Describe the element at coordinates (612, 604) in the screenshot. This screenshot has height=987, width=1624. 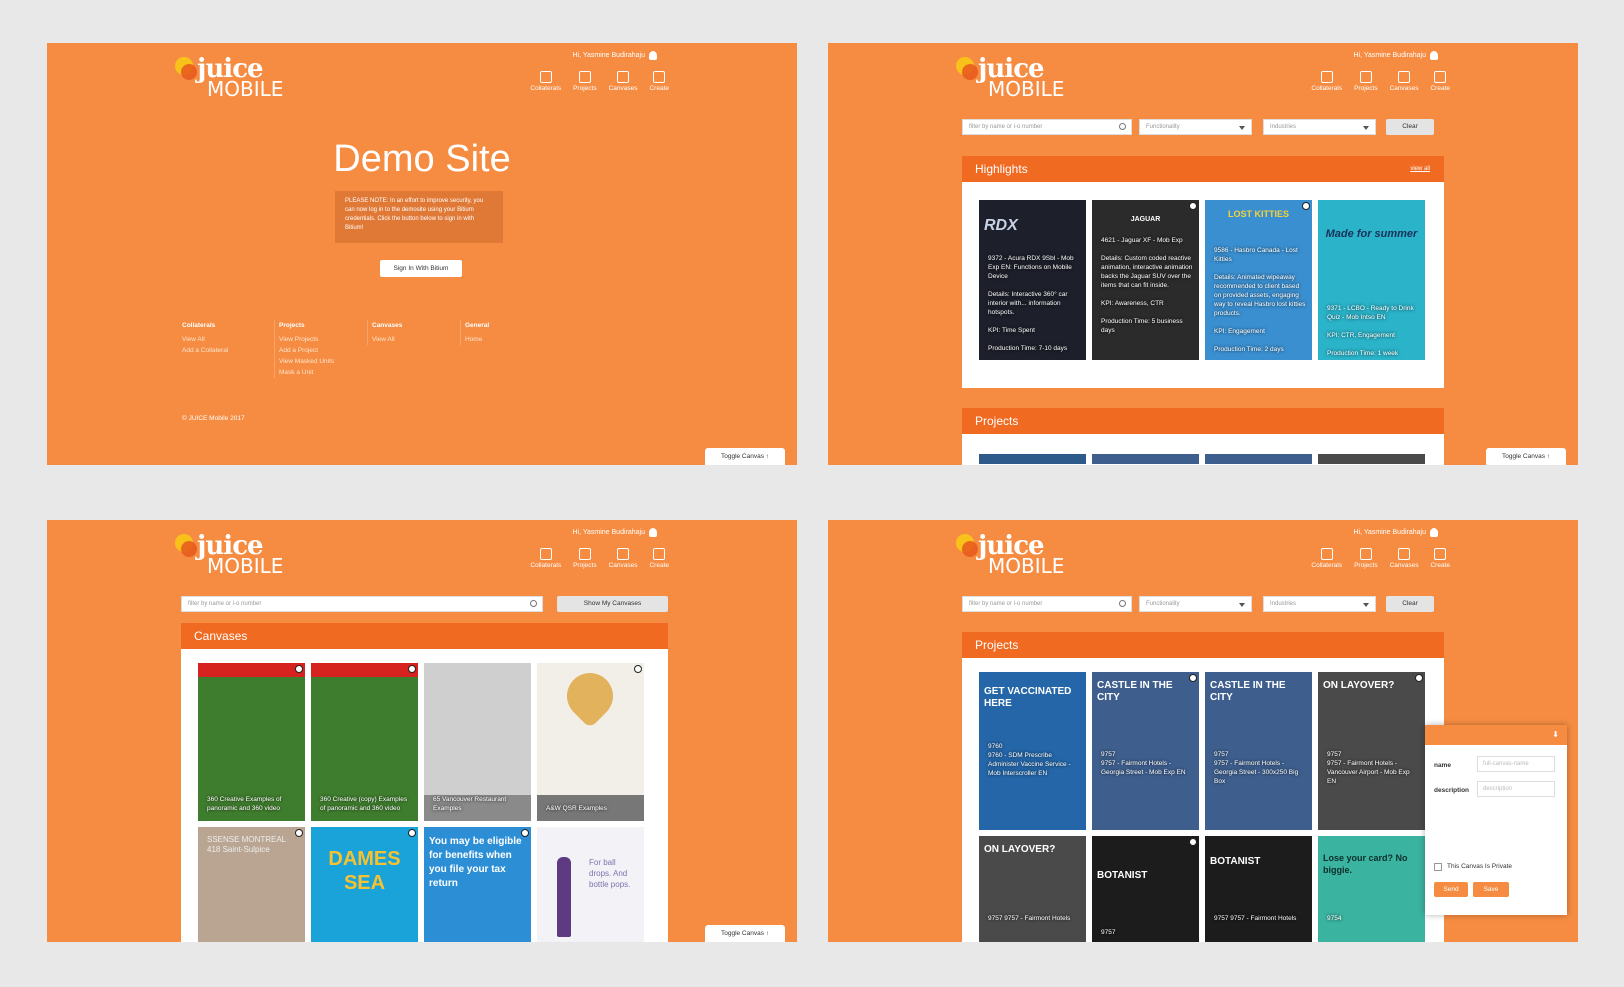
I see `show-my-canvases-button: Show My Canvases` at that location.